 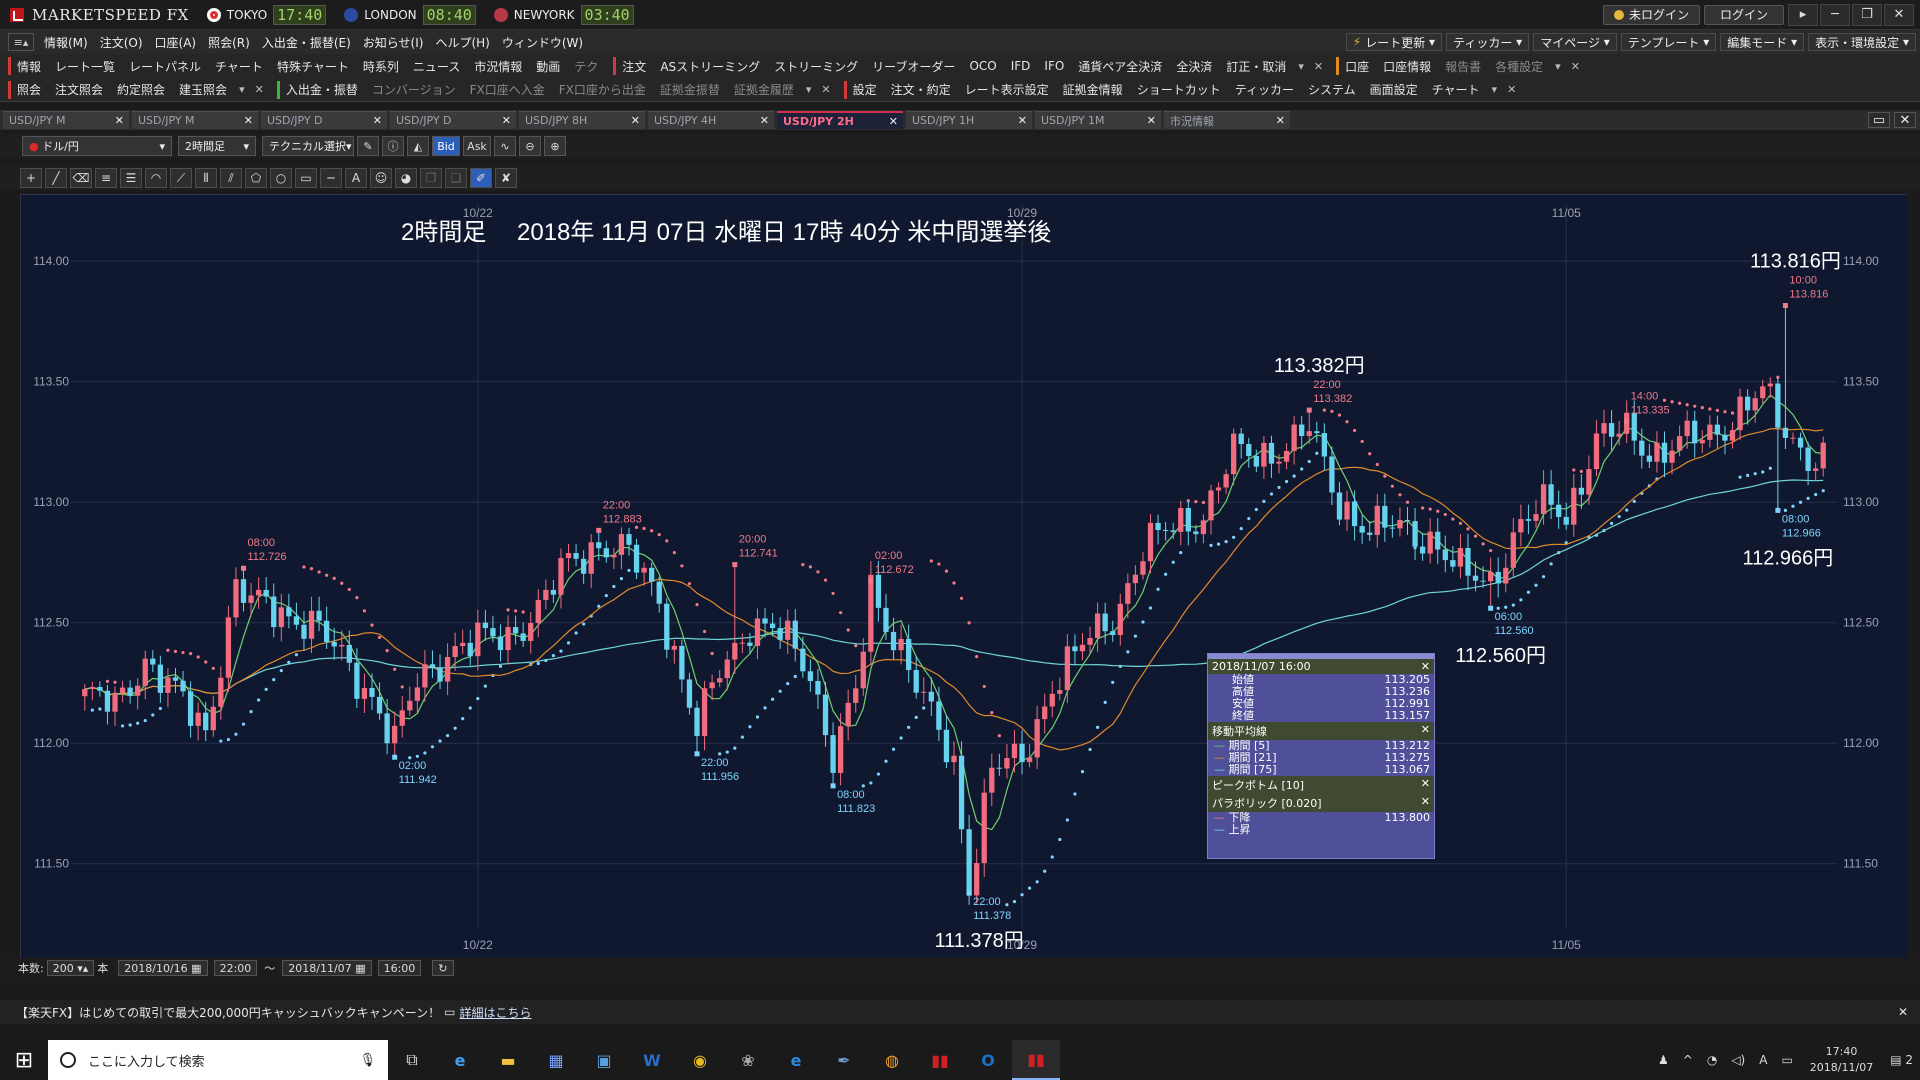 I want to click on area-chart-icon: ◭, so click(x=418, y=146).